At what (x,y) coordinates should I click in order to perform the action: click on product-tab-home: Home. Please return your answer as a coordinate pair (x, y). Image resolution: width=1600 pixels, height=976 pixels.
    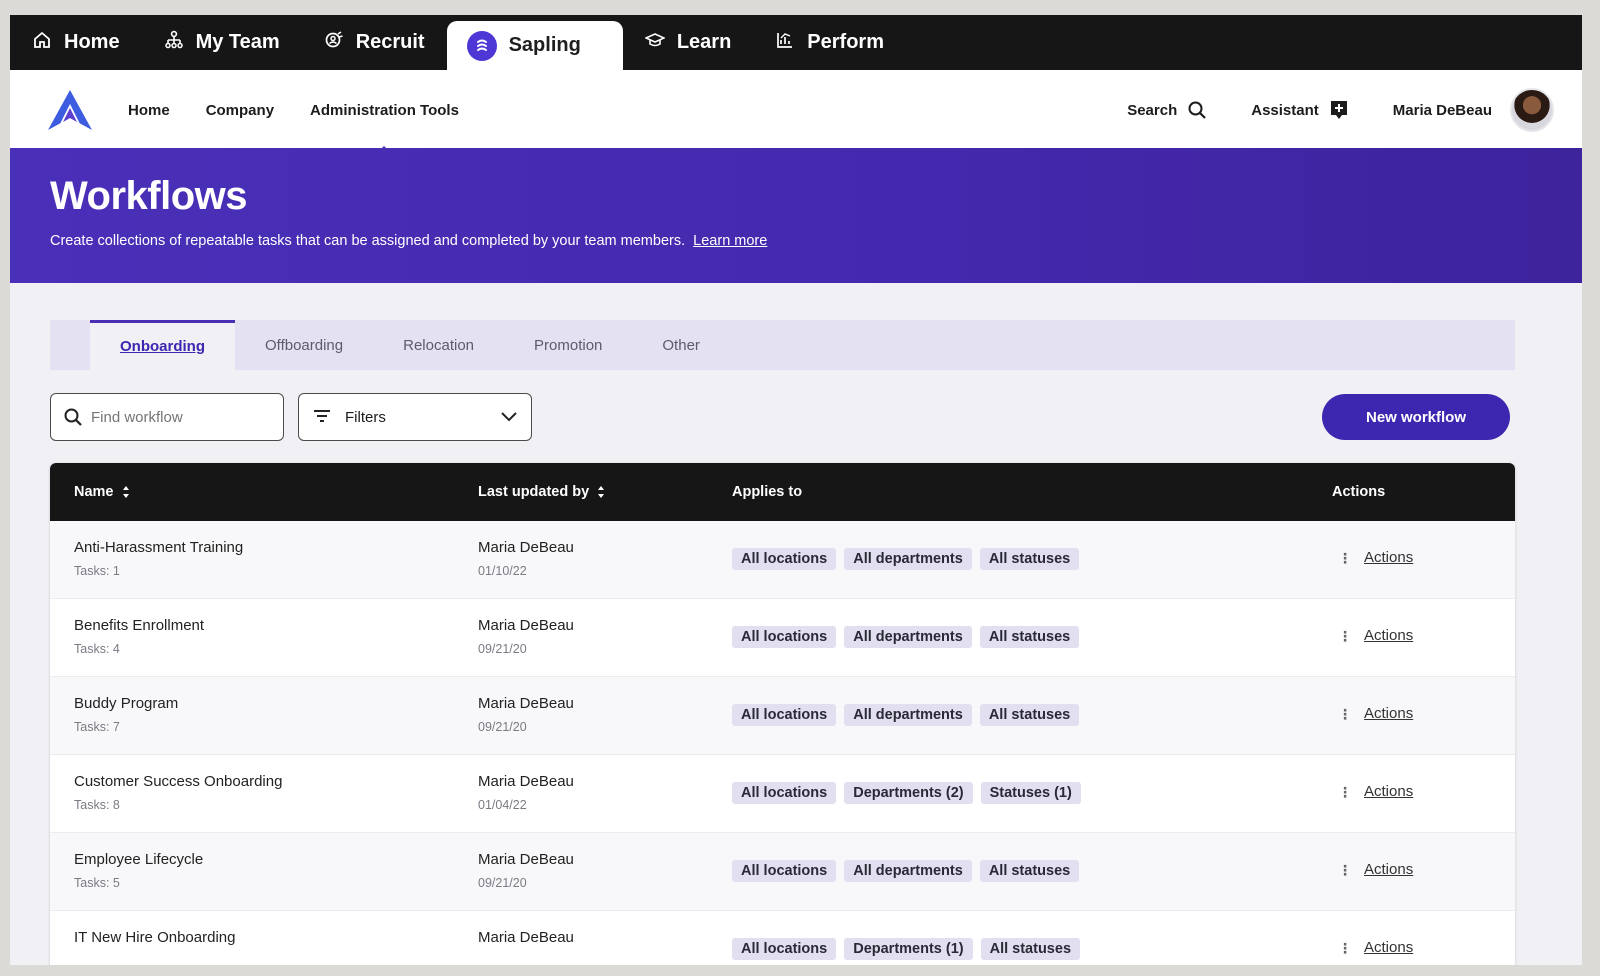
    Looking at the image, I should click on (76, 42).